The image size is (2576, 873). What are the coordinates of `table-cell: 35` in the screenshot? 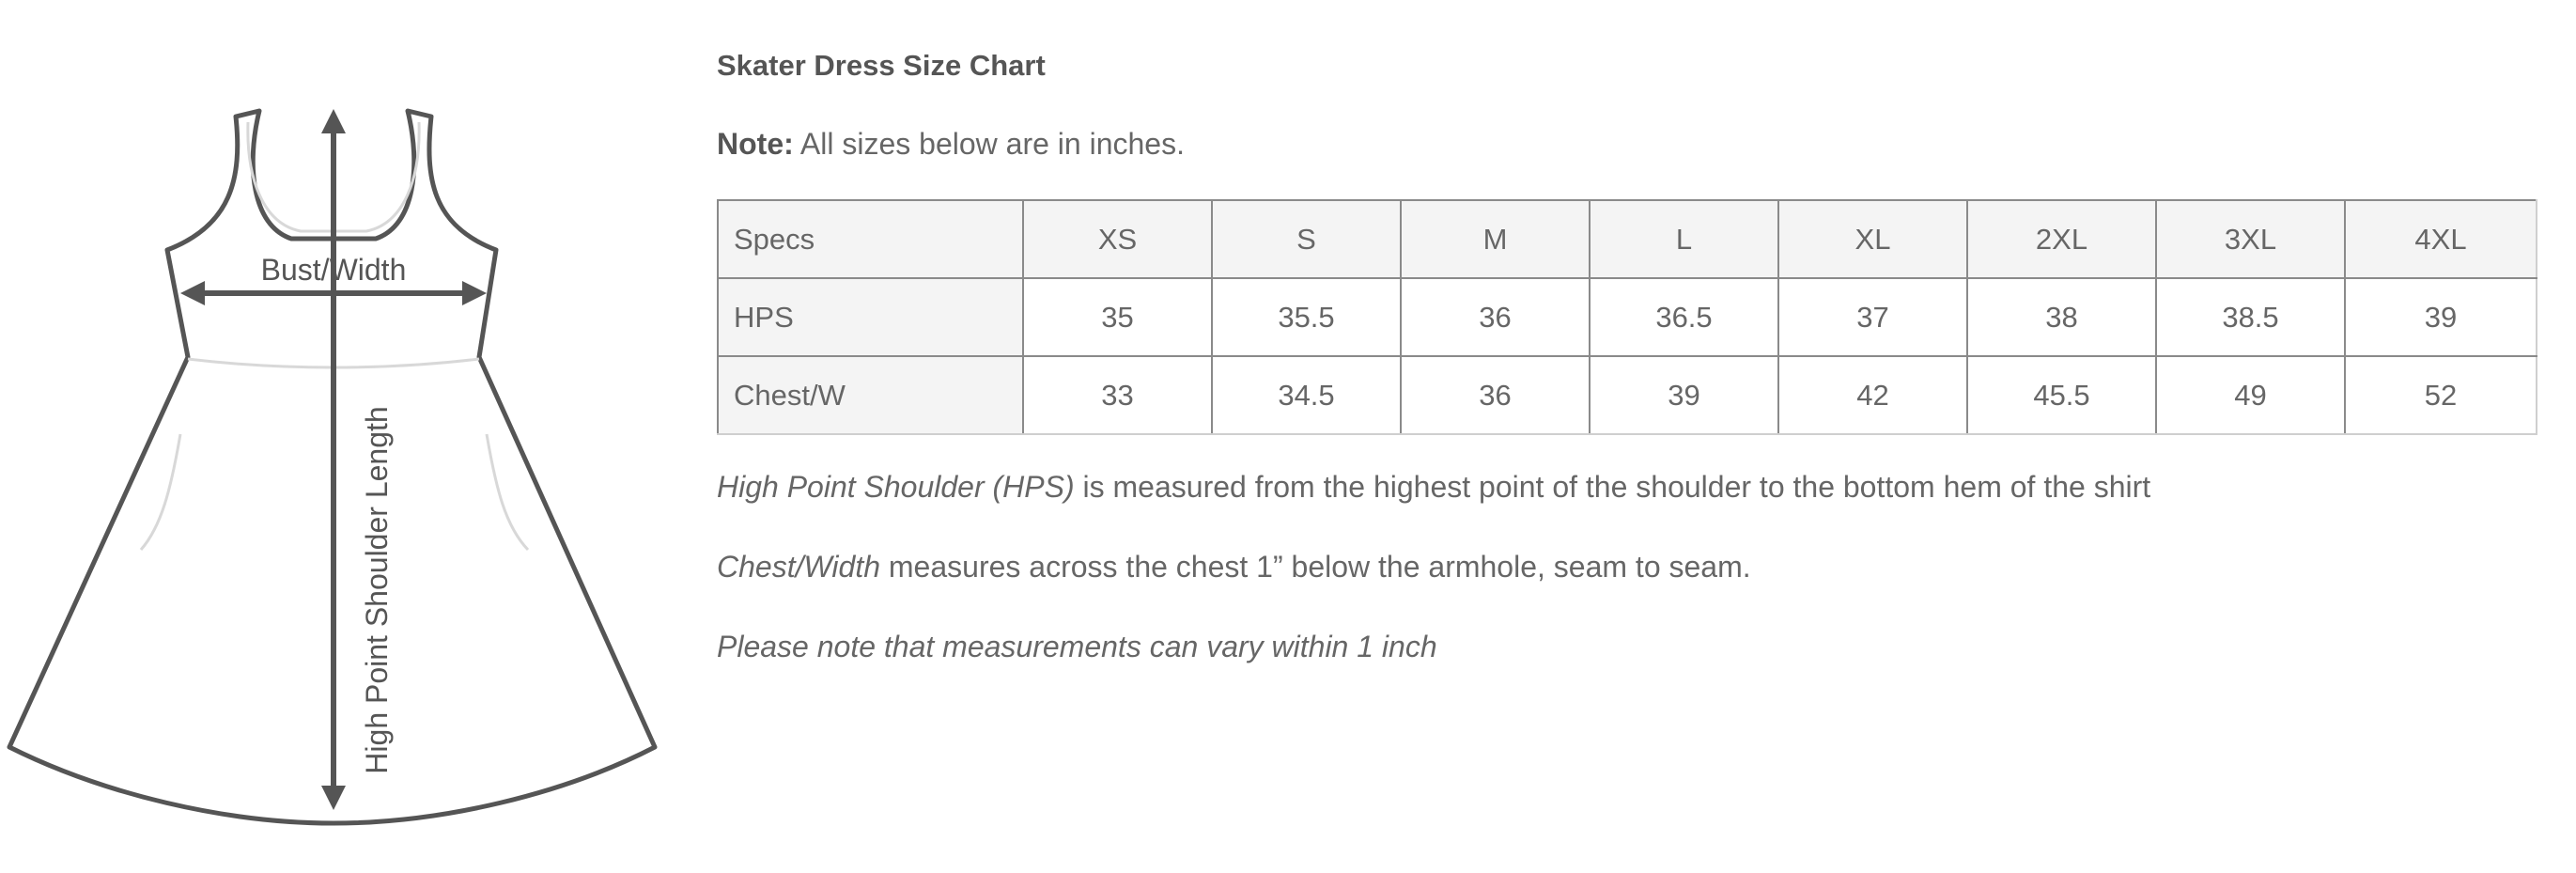 It's located at (1117, 317).